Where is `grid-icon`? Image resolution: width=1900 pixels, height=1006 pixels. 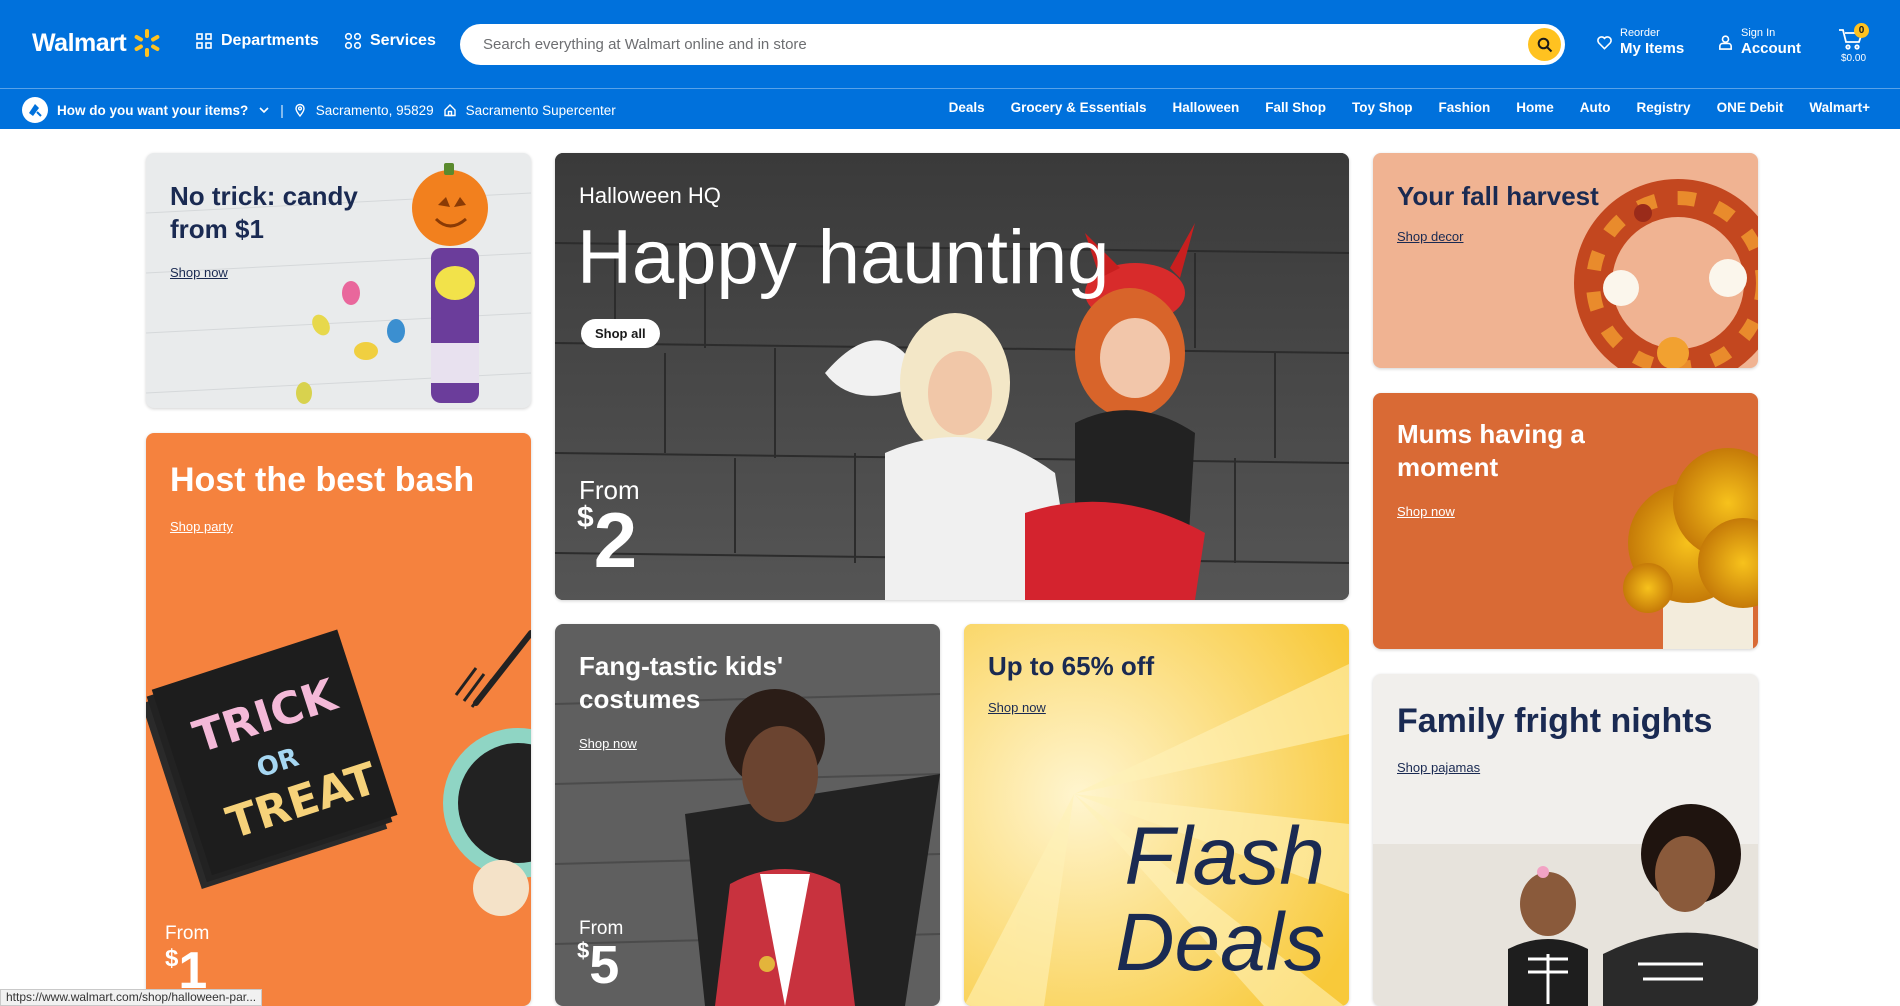 grid-icon is located at coordinates (204, 41).